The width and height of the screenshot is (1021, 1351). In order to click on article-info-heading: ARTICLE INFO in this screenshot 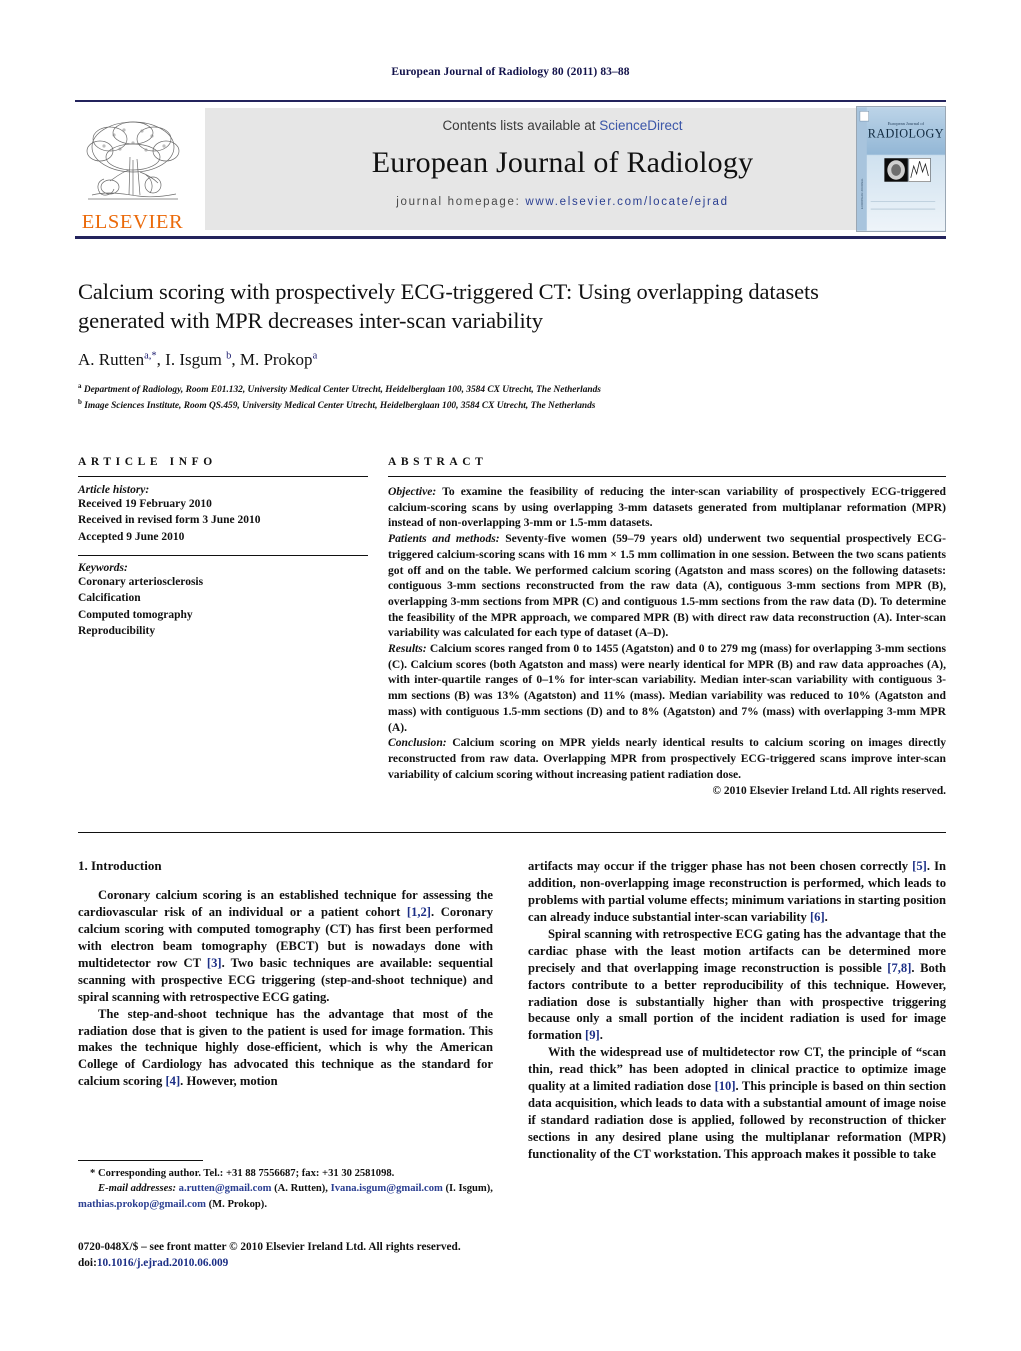, I will do `click(147, 462)`.